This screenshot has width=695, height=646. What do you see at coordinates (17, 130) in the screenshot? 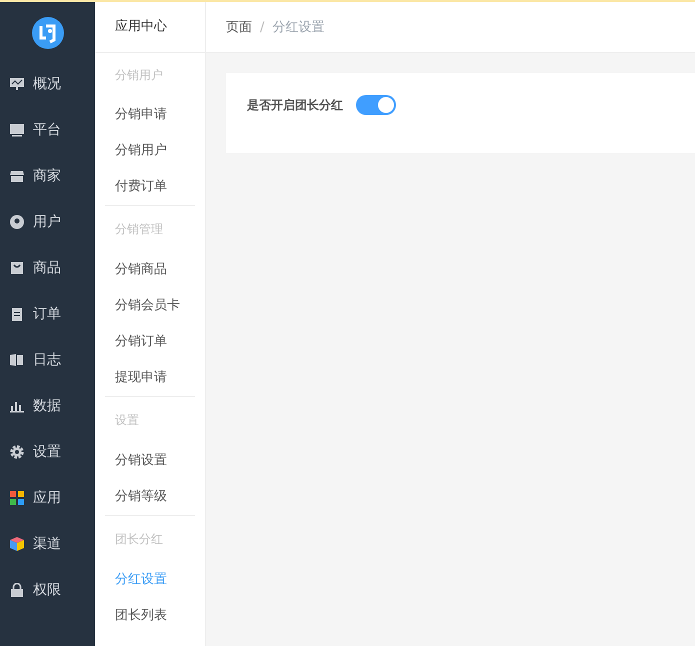
I see `monitor-icon` at bounding box center [17, 130].